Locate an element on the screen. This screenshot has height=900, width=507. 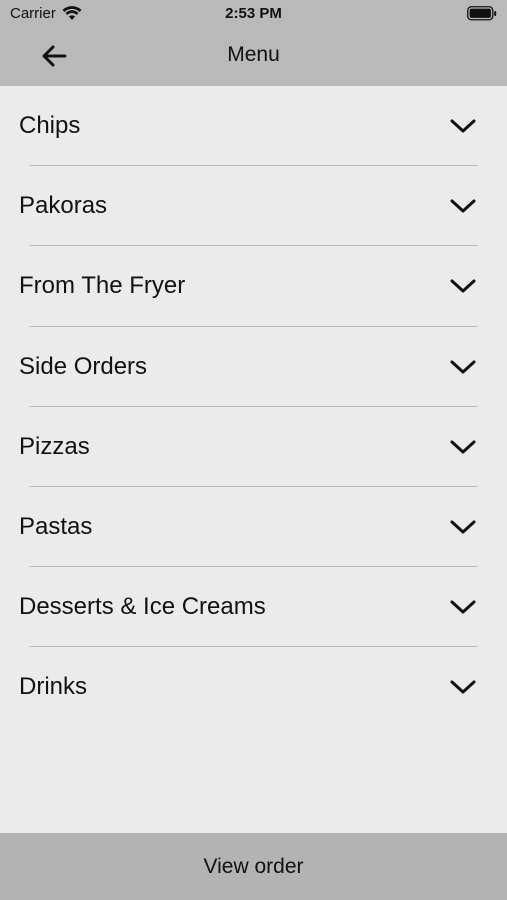
view-order-label: View order is located at coordinates (253, 866).